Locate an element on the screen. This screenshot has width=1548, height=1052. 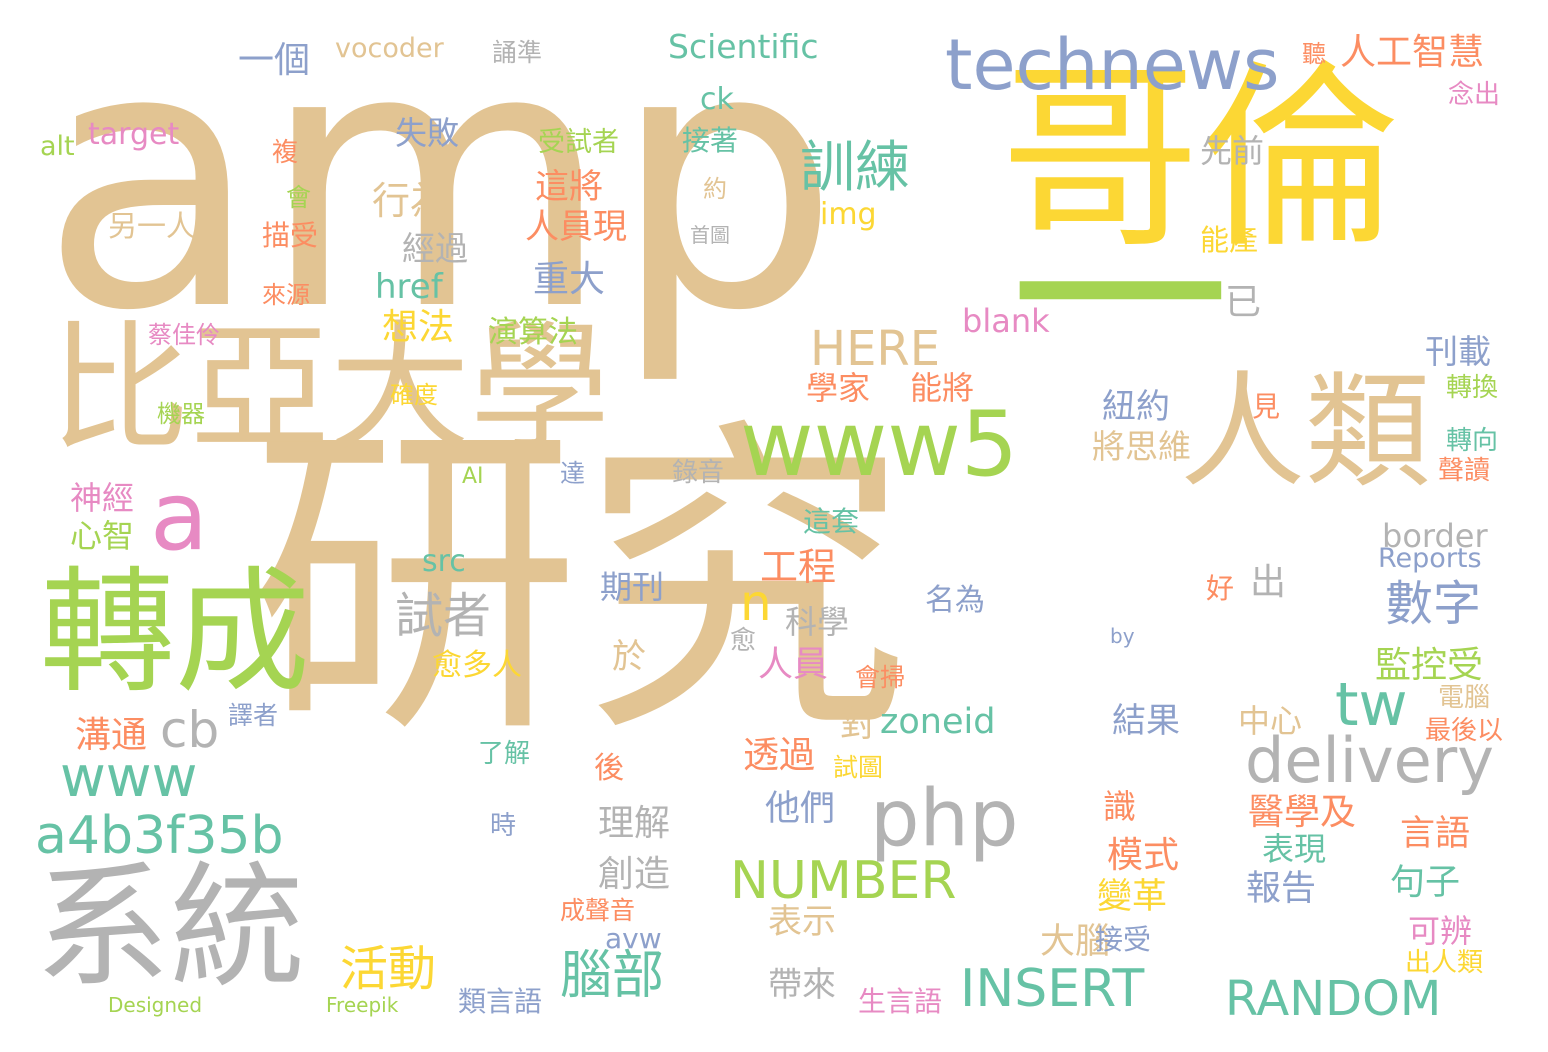
word-cjk-121: 描受 is located at coordinates (290, 235).